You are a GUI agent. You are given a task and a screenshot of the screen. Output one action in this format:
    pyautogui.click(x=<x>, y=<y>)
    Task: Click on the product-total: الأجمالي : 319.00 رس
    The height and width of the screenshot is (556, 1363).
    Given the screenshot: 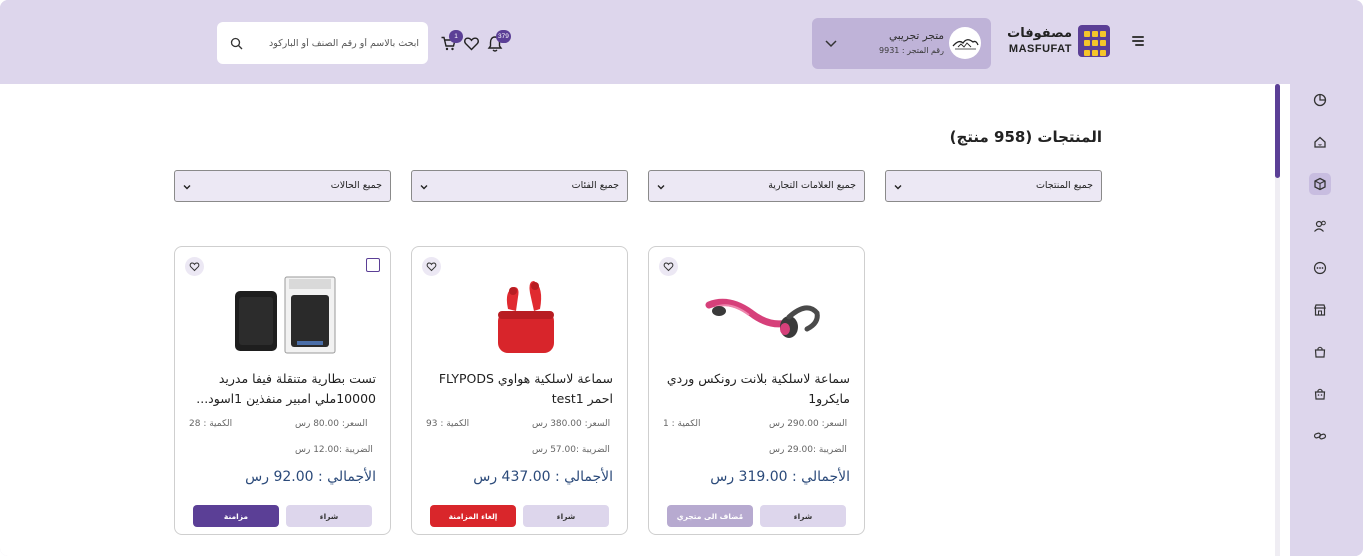 What is the action you would take?
    pyautogui.click(x=780, y=477)
    